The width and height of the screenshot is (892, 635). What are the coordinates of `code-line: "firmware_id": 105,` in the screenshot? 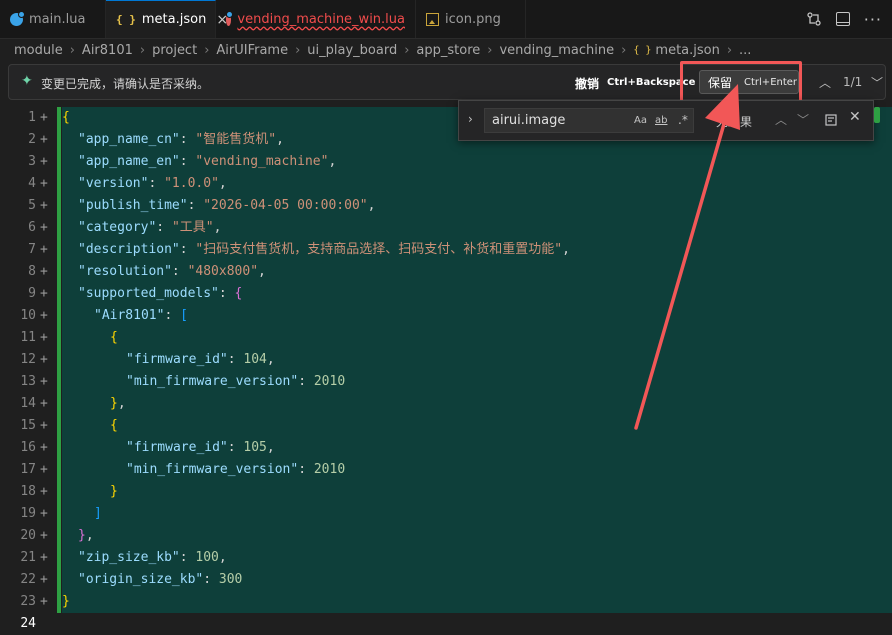 It's located at (200, 447).